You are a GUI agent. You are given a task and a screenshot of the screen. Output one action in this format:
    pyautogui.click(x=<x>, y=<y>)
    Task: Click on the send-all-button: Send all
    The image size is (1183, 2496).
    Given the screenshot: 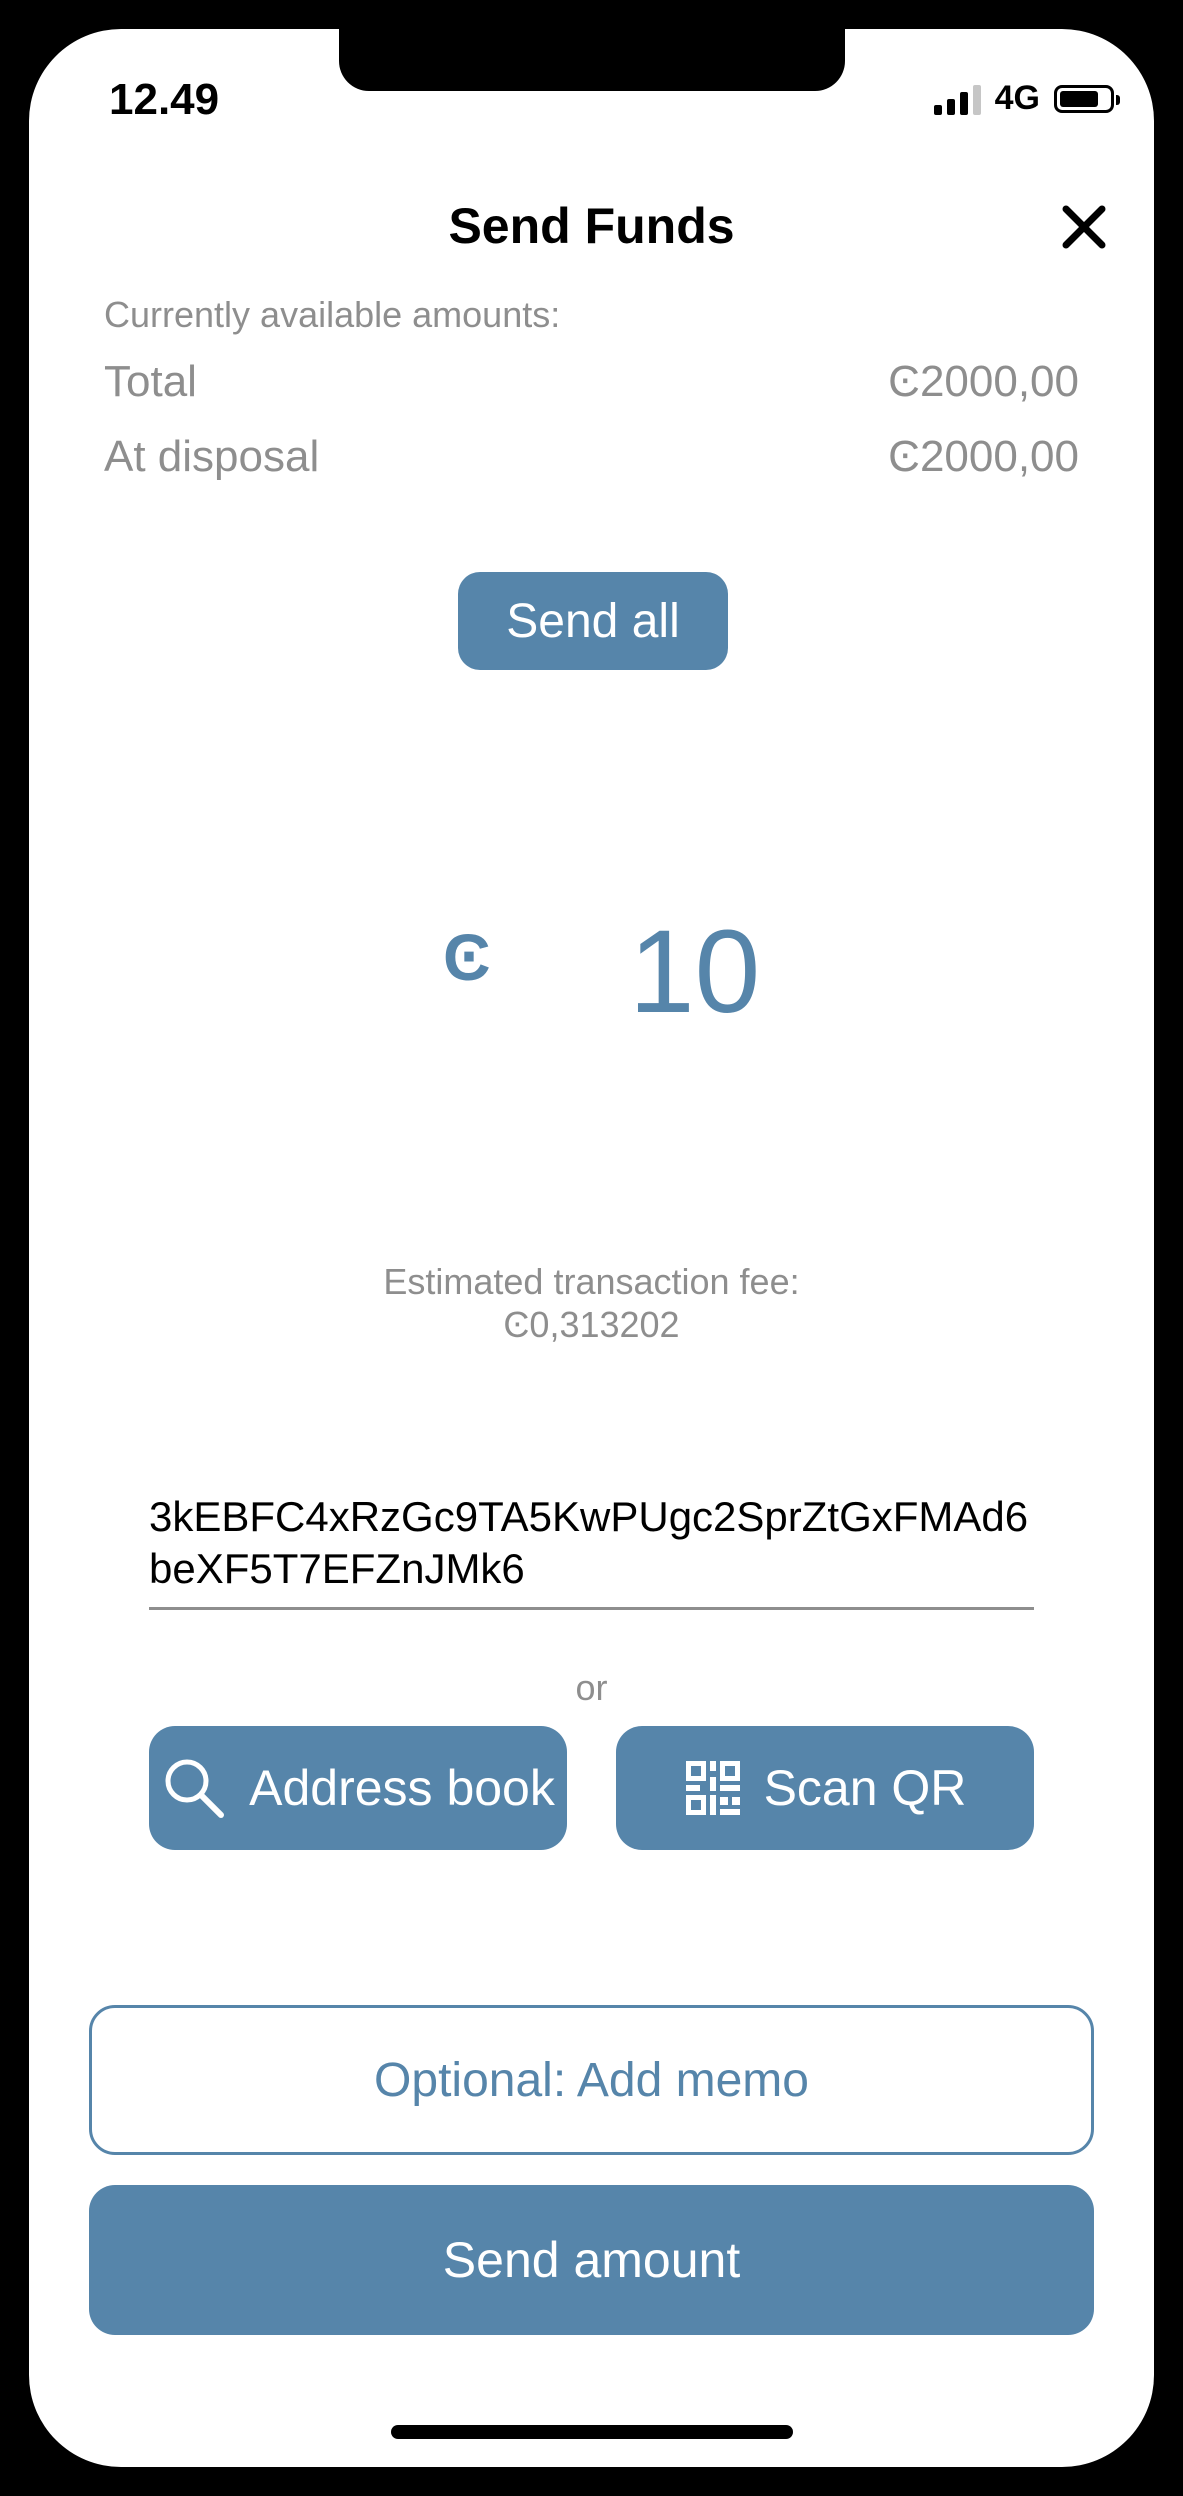 What is the action you would take?
    pyautogui.click(x=593, y=621)
    